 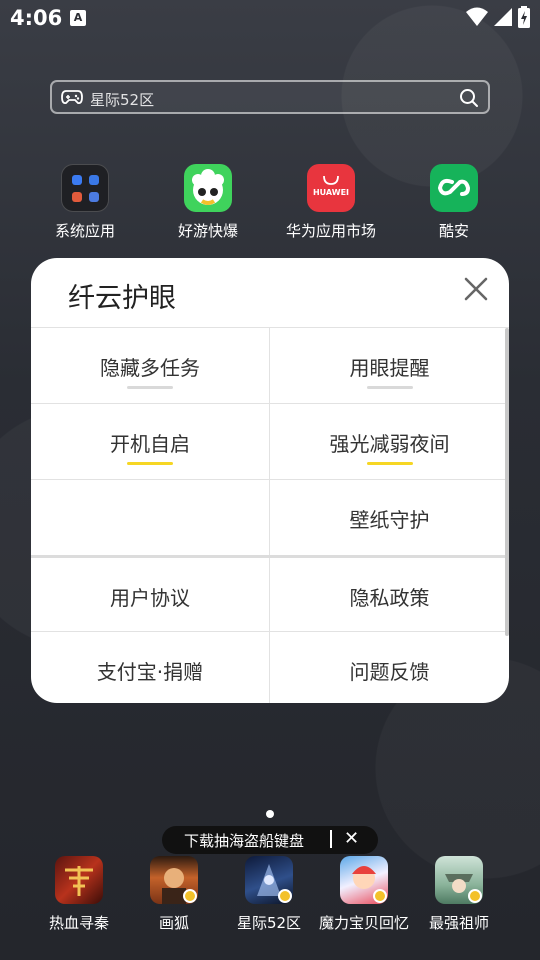 What do you see at coordinates (207, 231) in the screenshot?
I see `app-label: 好游快爆` at bounding box center [207, 231].